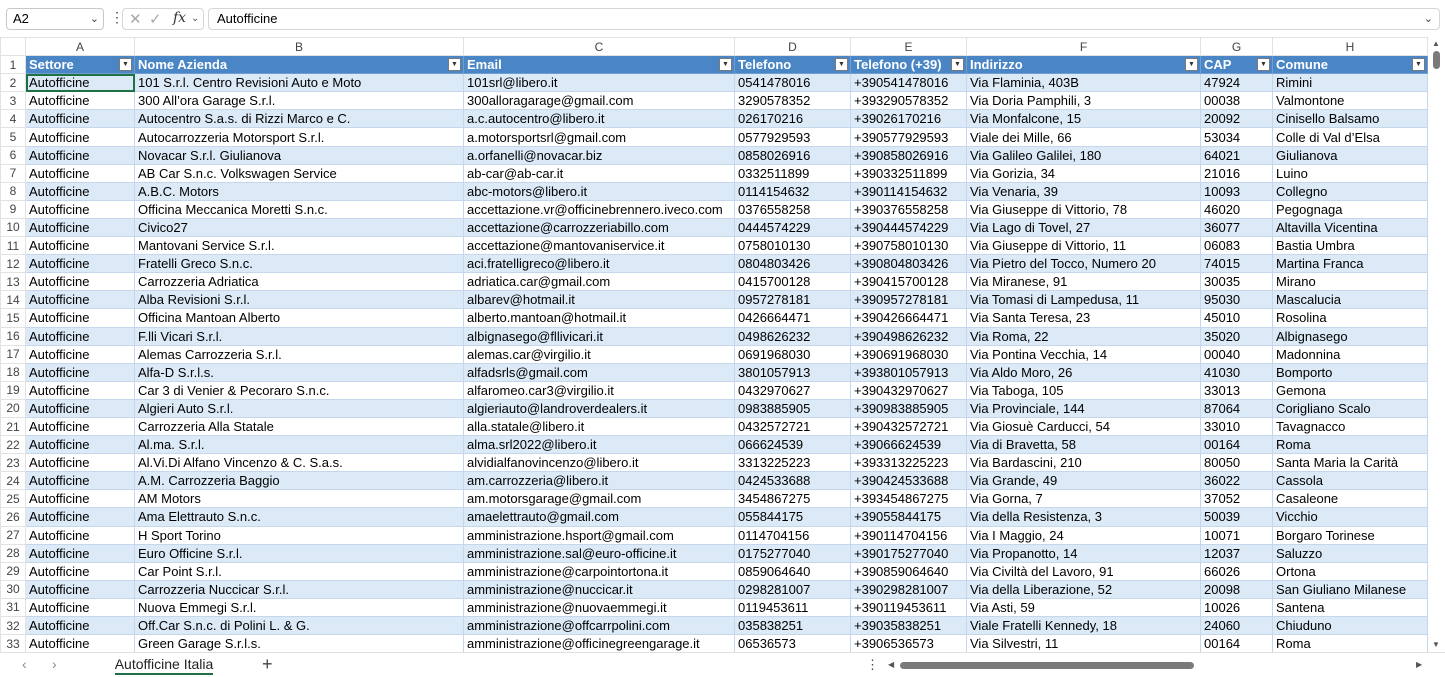  What do you see at coordinates (1083, 625) in the screenshot?
I see `cell: Viale Fratelli Kennedy, 18` at bounding box center [1083, 625].